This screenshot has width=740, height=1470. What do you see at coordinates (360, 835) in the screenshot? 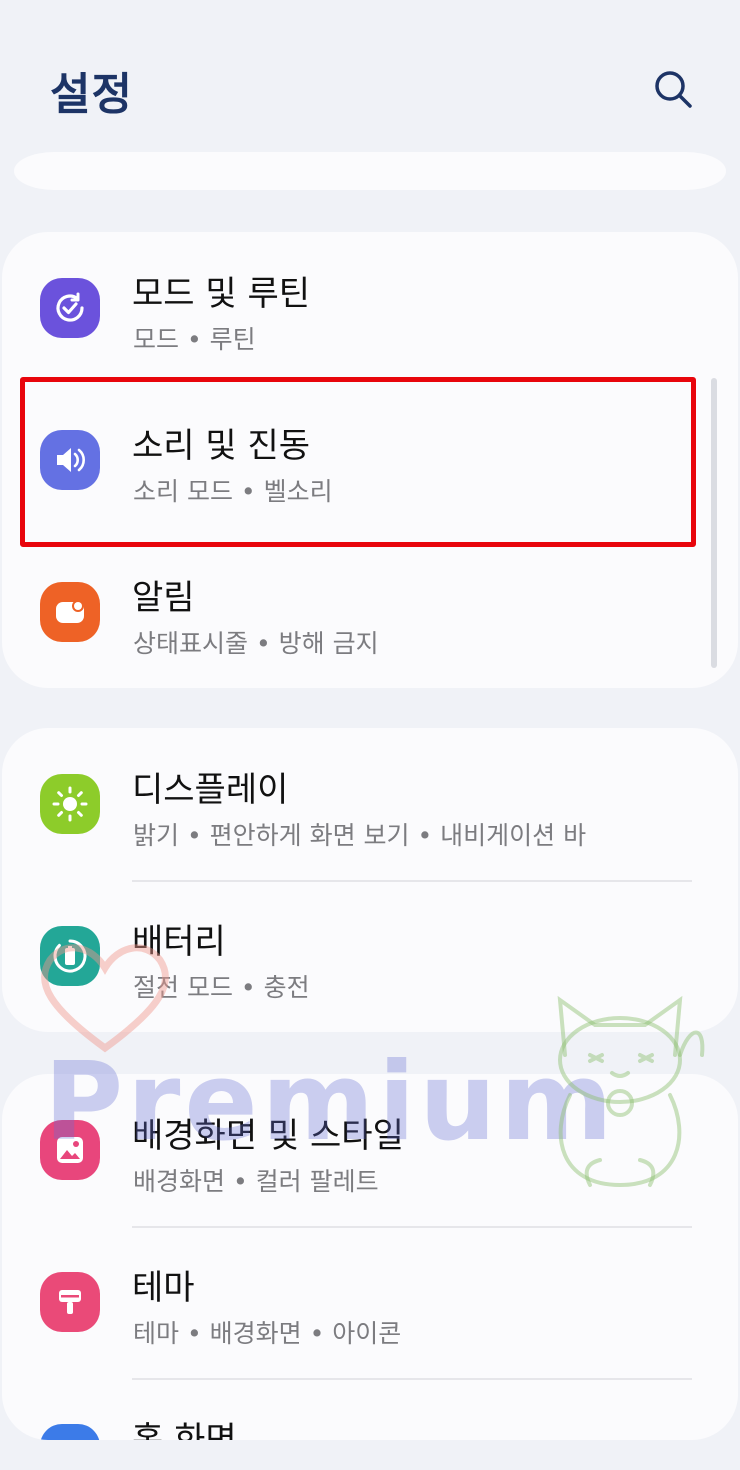
I see `menu-item-subtitle: 밝기 • 편안하게 화면 보기 • 내비게이션 바` at bounding box center [360, 835].